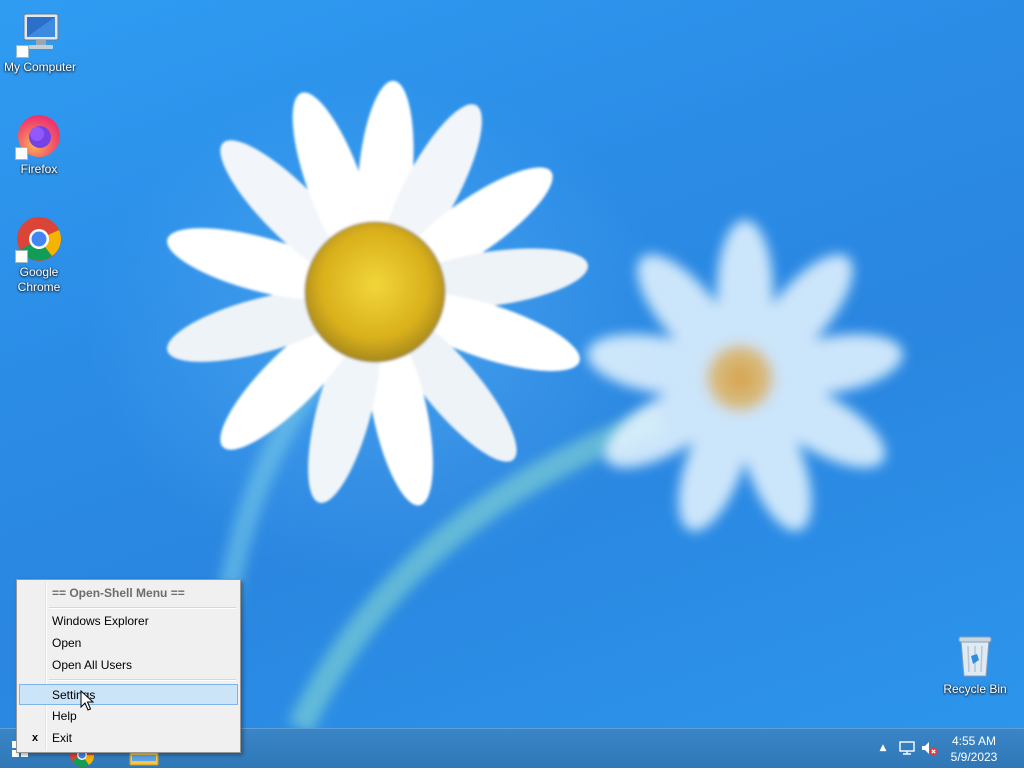 The height and width of the screenshot is (772, 1024). I want to click on desktop-icon-recycle-bin: Recycle Bin, so click(975, 664).